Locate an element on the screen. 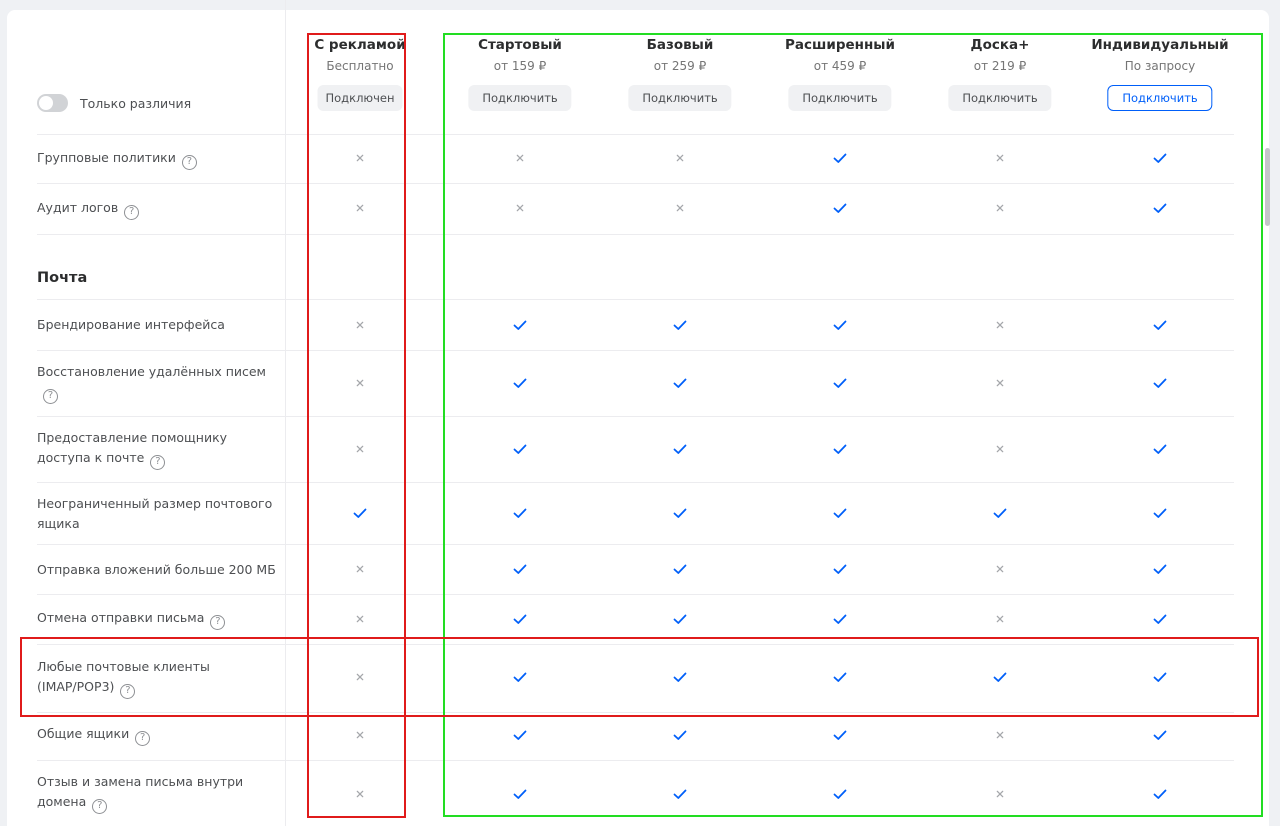 Image resolution: width=1280 pixels, height=826 pixels. feature-label: Аудит логов? is located at coordinates (157, 209).